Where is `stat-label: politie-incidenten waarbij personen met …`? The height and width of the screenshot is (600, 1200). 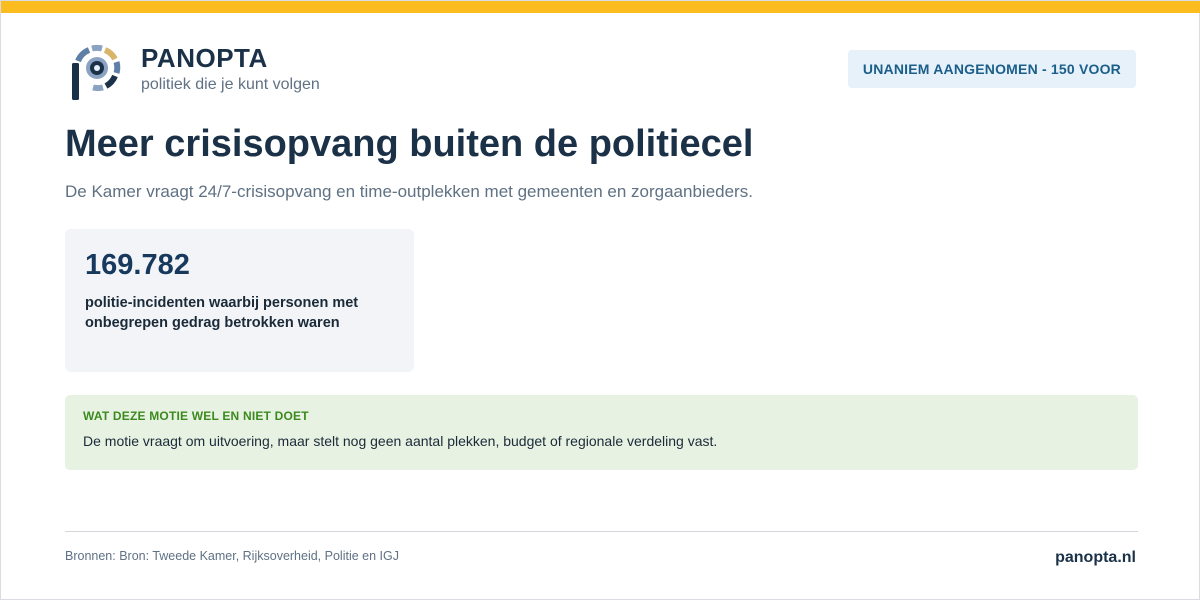 stat-label: politie-incidenten waarbij personen met … is located at coordinates (222, 313).